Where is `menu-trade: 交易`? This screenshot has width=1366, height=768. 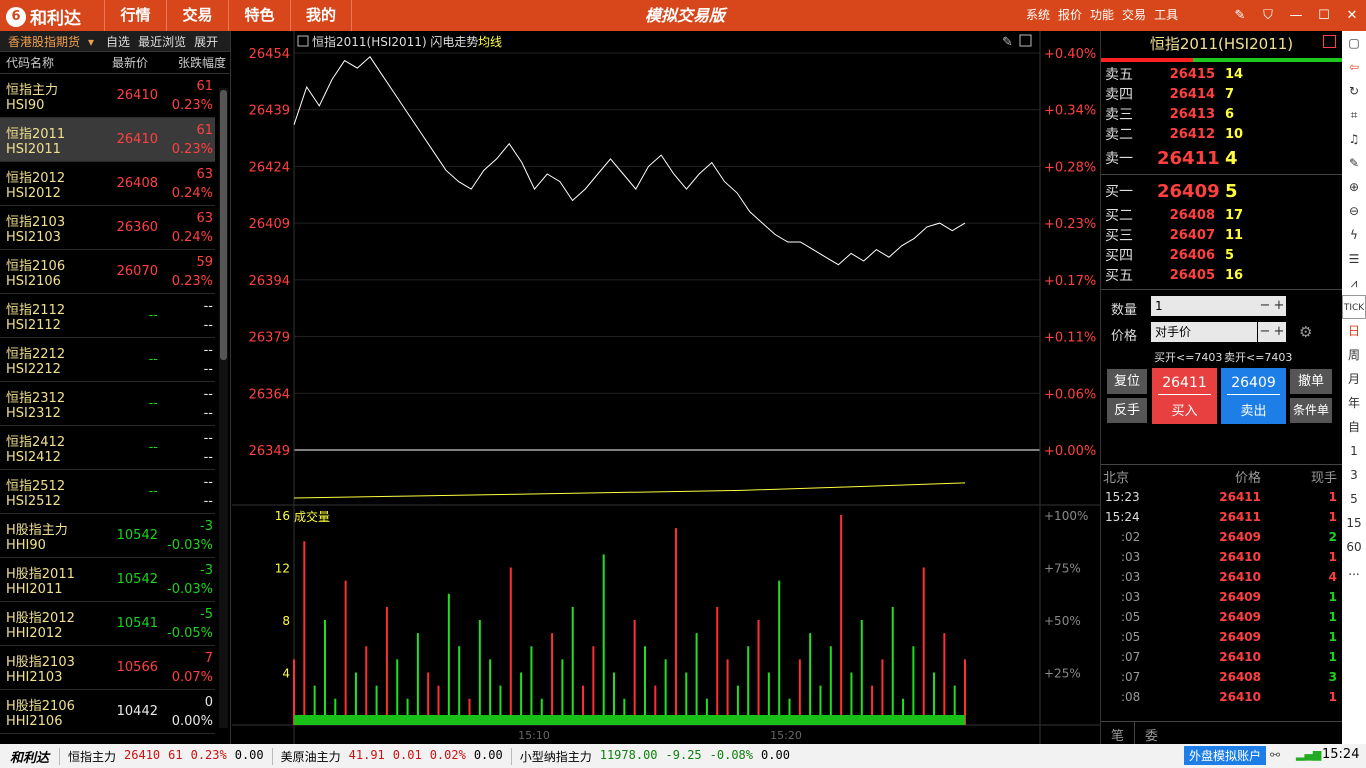
menu-trade: 交易 is located at coordinates (1134, 15).